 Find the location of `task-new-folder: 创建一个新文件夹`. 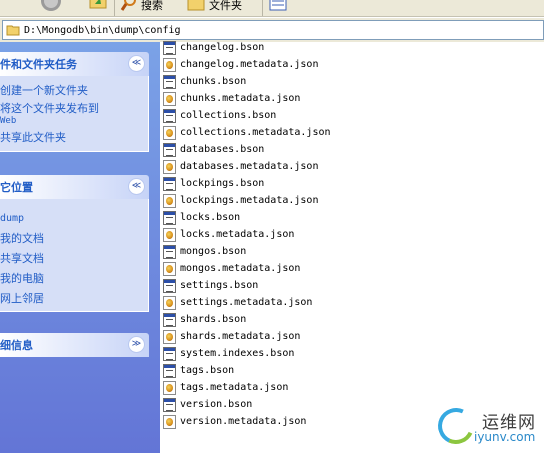

task-new-folder: 创建一个新文件夹 is located at coordinates (74, 90).